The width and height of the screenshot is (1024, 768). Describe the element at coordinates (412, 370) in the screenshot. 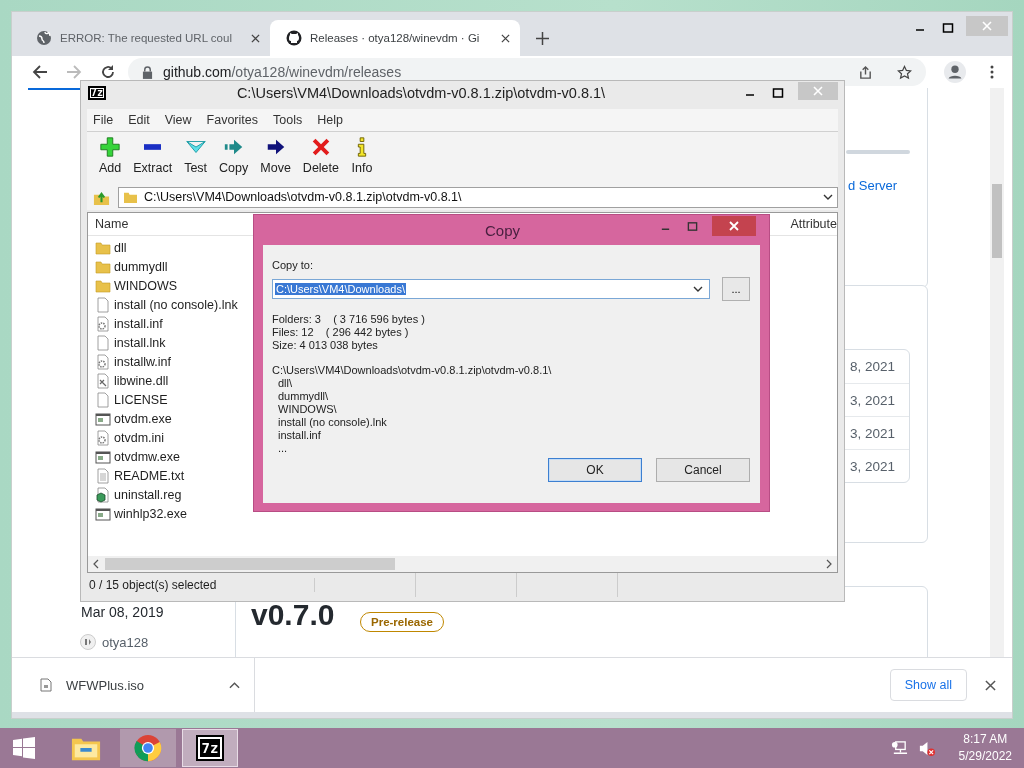

I see `source-path: C:\Users\VM4\Downloads\otvdm-v0.8.1.zip\otvdm-v0.8.1\` at that location.